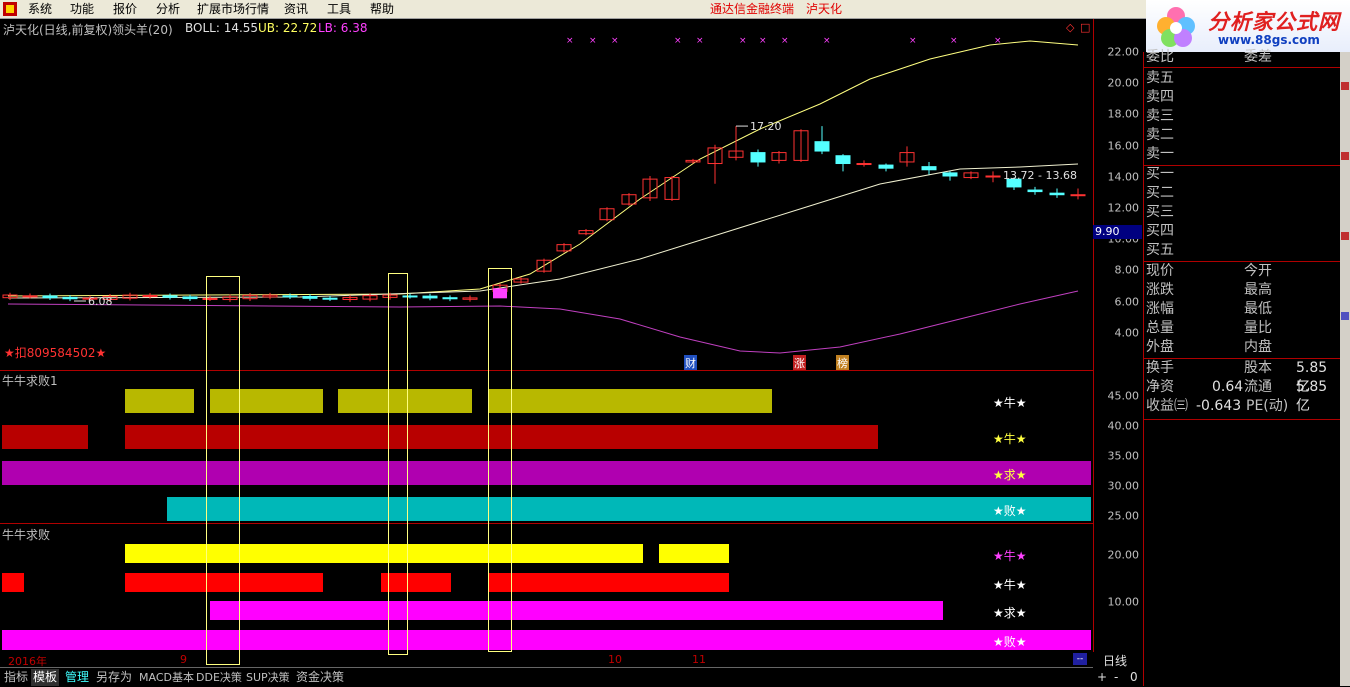  I want to click on ind2-label-bull2: ★牛★, so click(1010, 585).